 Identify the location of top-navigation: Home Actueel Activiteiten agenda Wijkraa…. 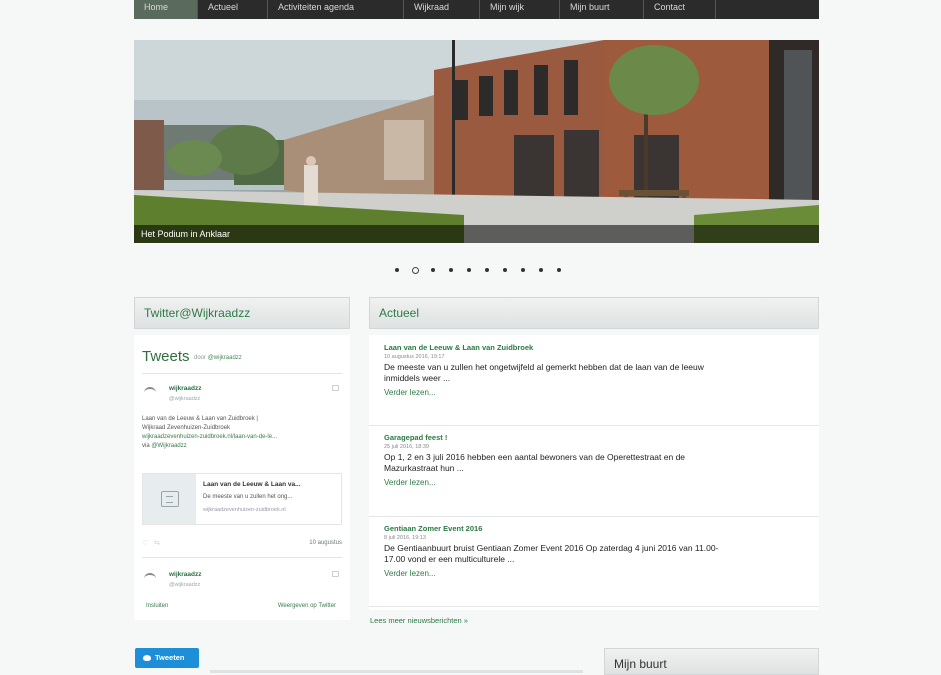
(476, 9).